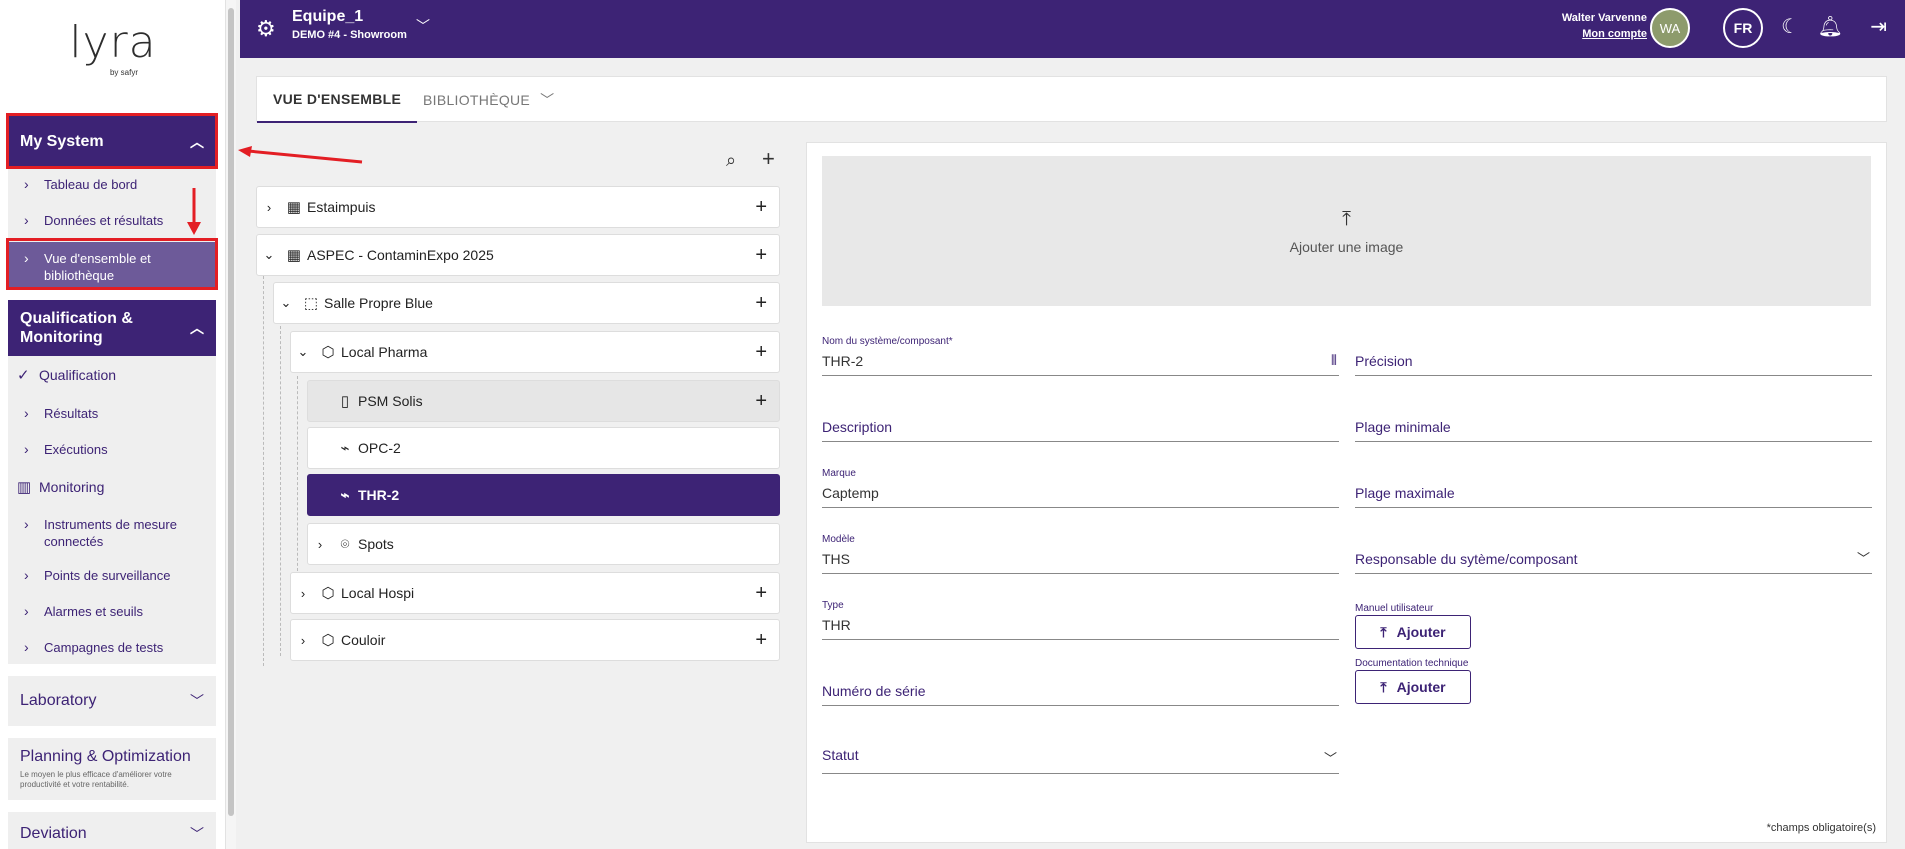  I want to click on lyra-logo: lyra by safyr, so click(113, 52).